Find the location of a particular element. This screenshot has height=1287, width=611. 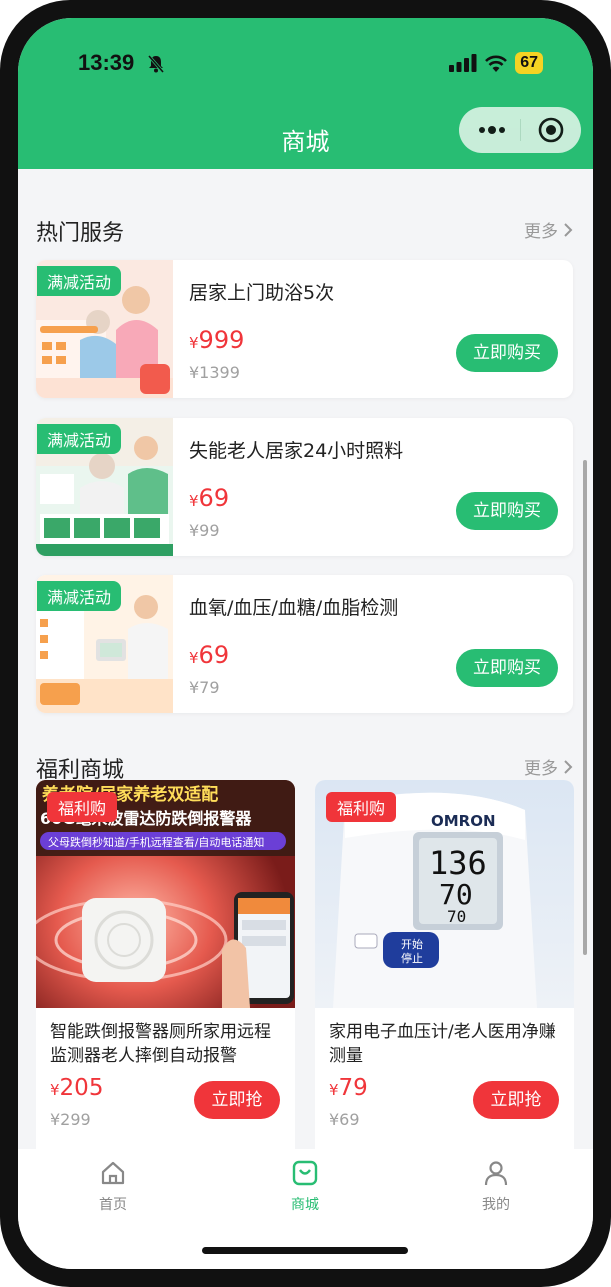

tab-bar: 首页 商城 我的 is located at coordinates (305, 1209).